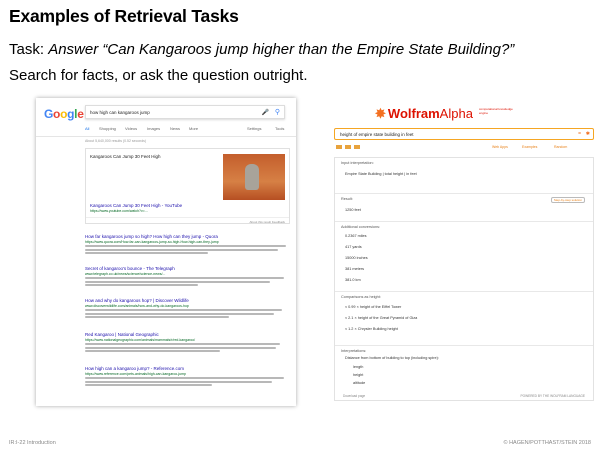 The image size is (600, 450). I want to click on interpretation-line: length, so click(358, 367).